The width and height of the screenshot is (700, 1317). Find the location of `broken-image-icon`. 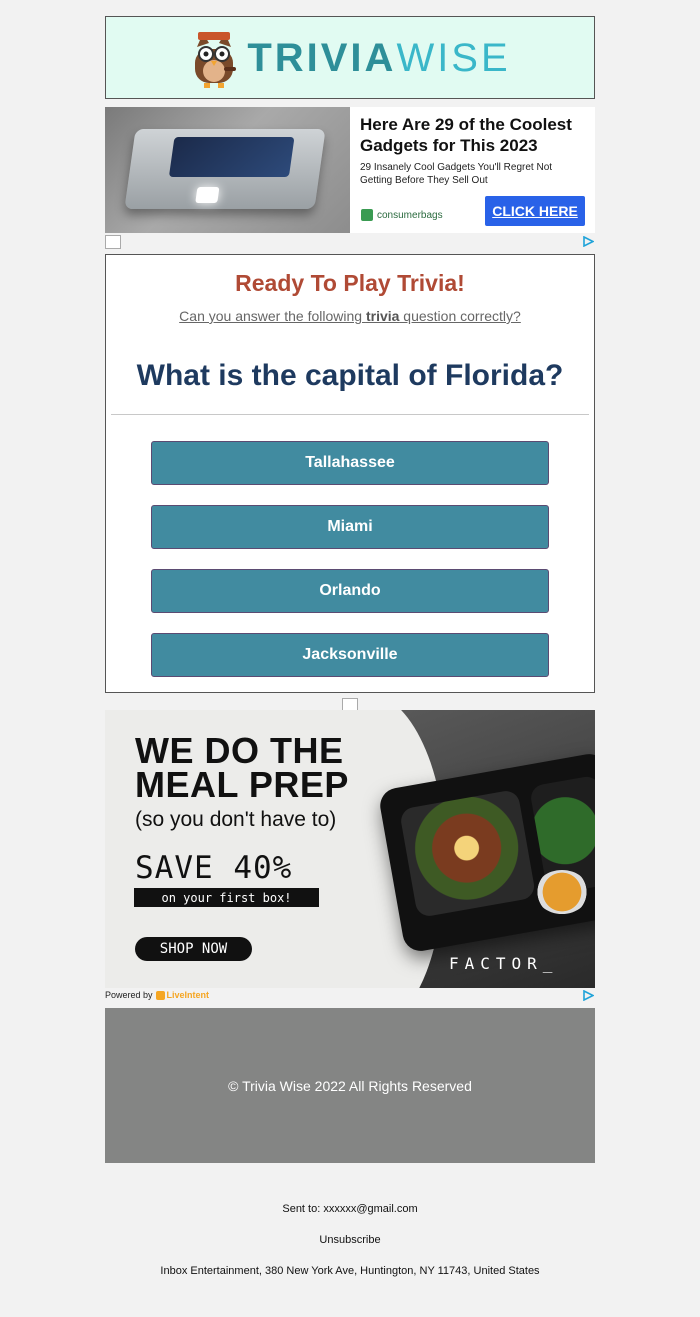

broken-image-icon is located at coordinates (113, 242).